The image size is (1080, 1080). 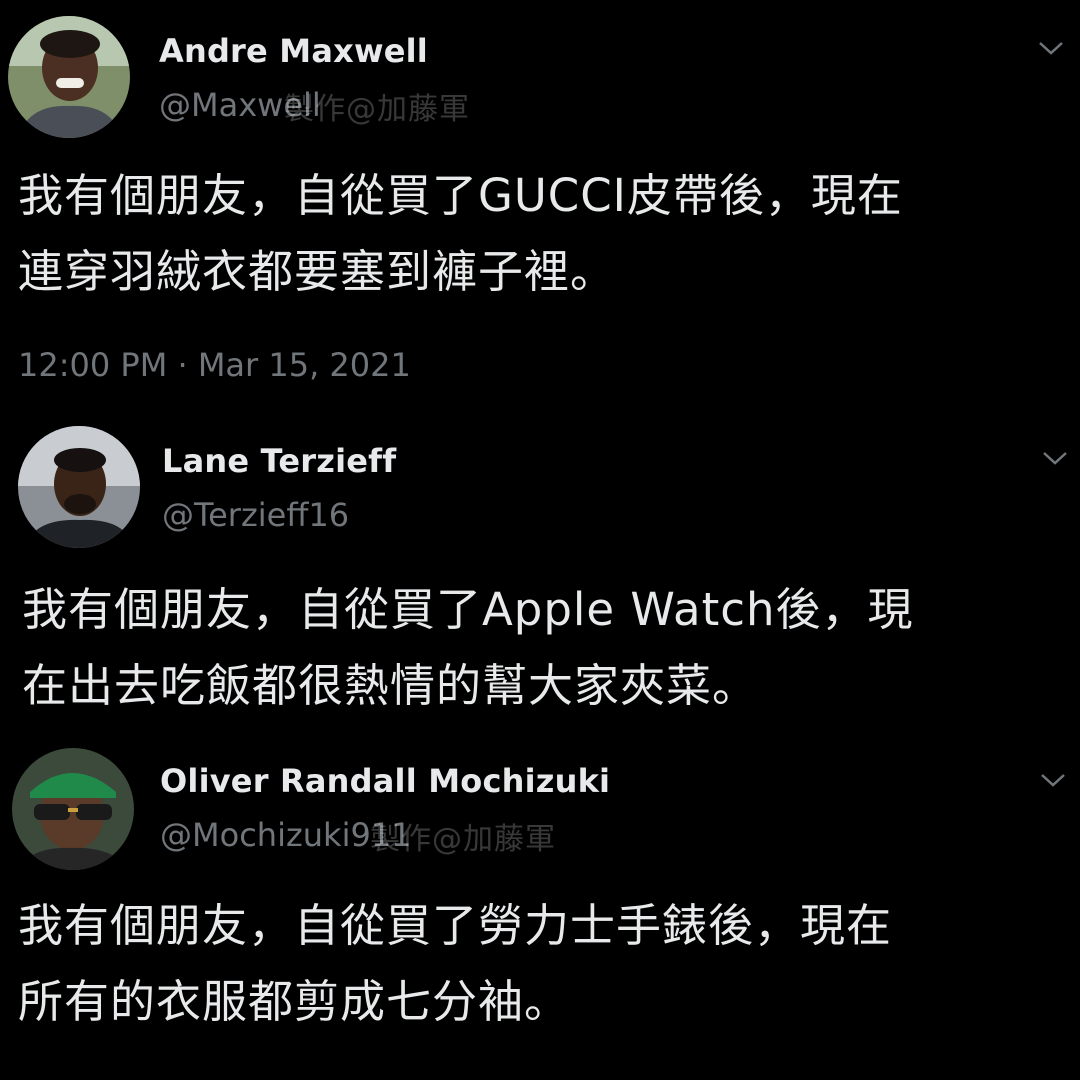 What do you see at coordinates (455, 963) in the screenshot?
I see `tweet-text: 我有個朋友，自從買了勞力士手錶後，現在 所有的衣服都剪成七分袖。` at bounding box center [455, 963].